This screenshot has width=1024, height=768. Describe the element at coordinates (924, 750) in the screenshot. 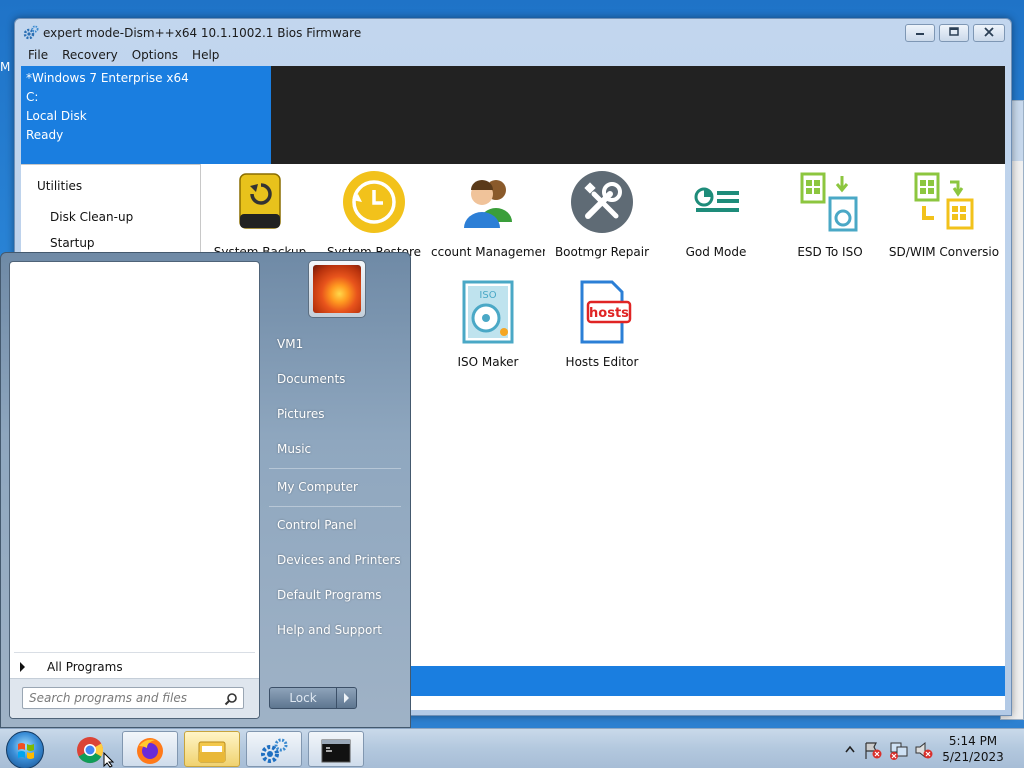

I see `volume-muted-icon` at that location.